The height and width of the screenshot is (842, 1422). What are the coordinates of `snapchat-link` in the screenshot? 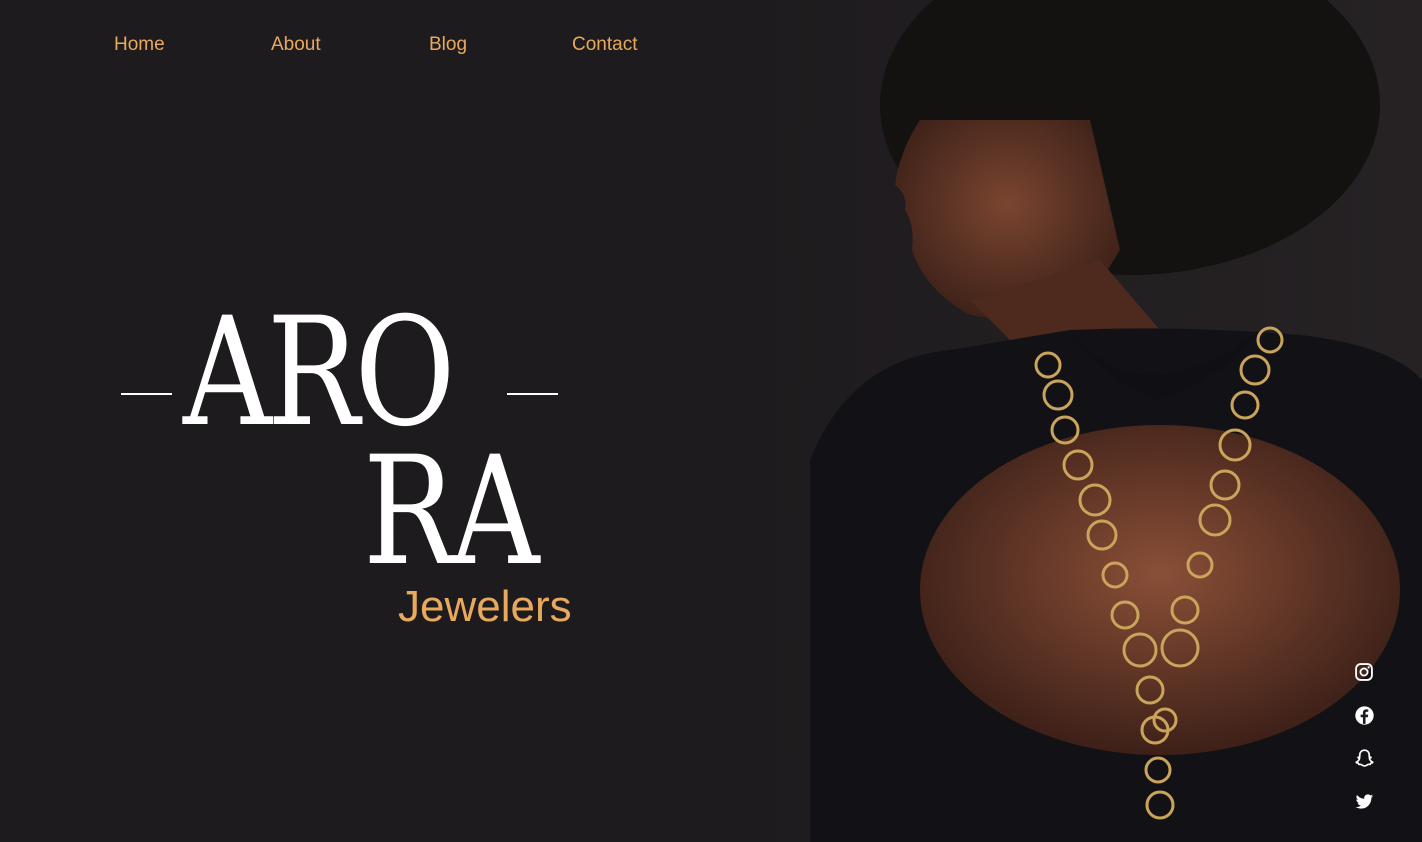 It's located at (1364, 758).